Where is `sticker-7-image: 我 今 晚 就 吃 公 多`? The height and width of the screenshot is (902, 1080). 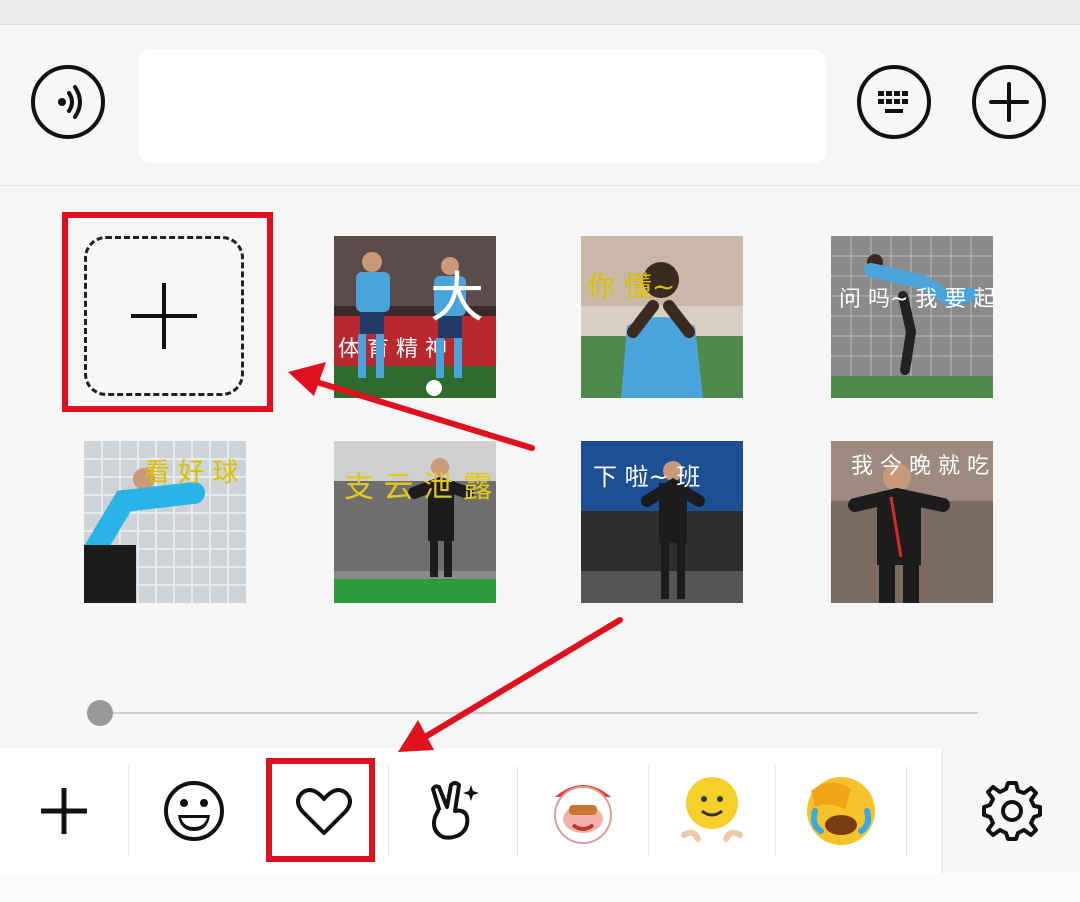
sticker-7-image: 我 今 晚 就 吃 公 多 is located at coordinates (912, 522).